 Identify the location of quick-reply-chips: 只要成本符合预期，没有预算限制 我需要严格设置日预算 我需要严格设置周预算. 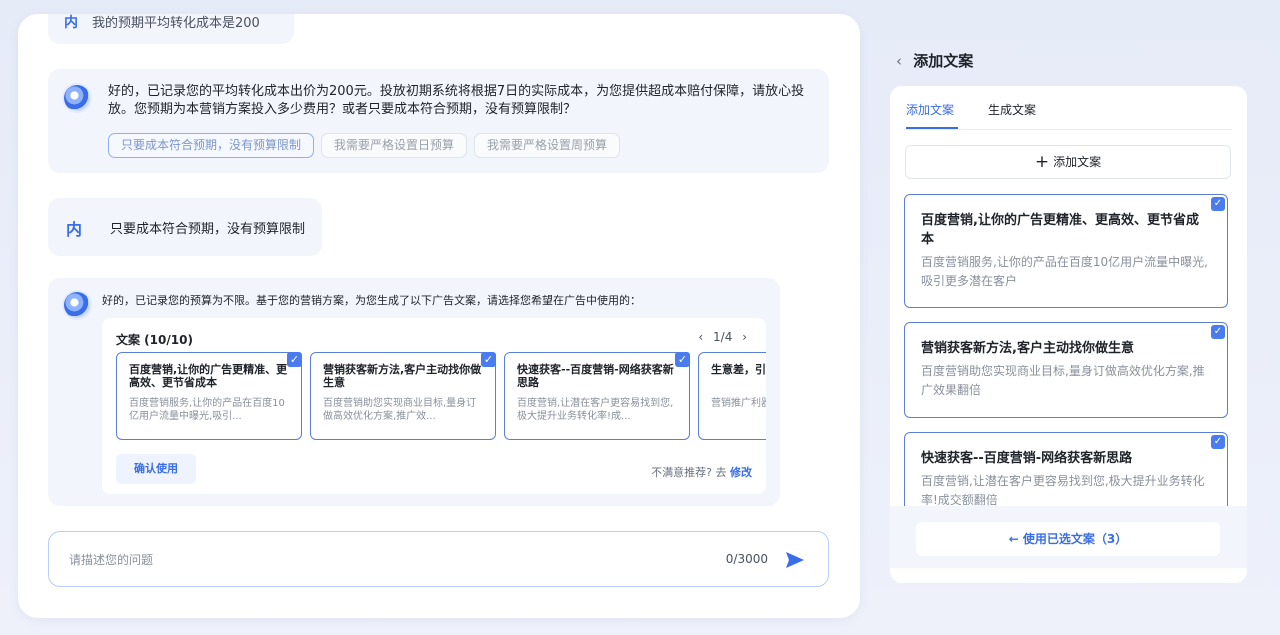
(364, 145).